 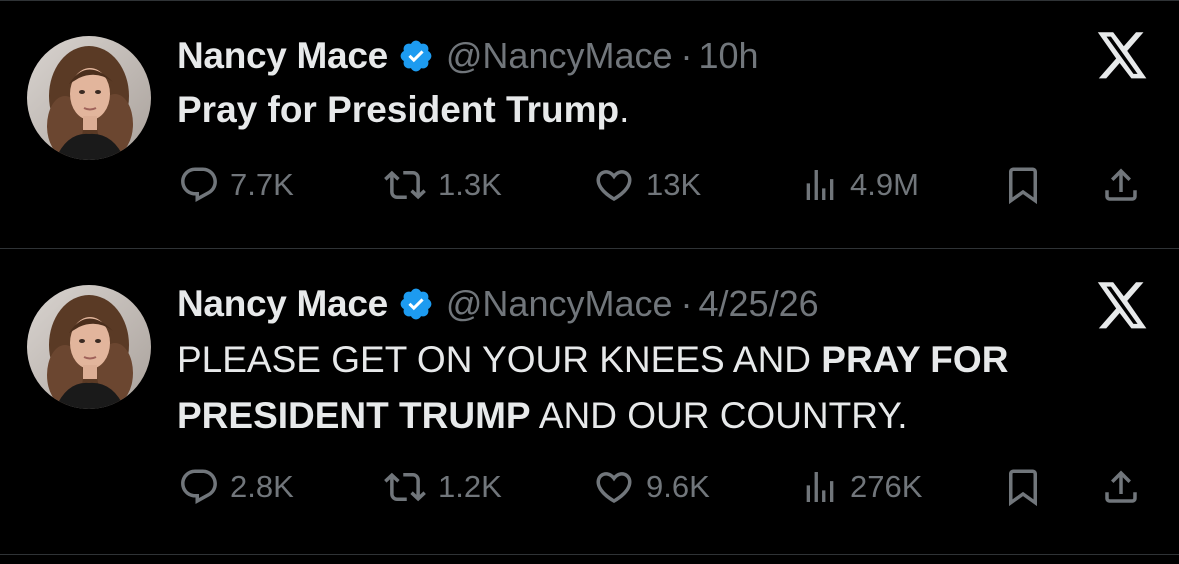 What do you see at coordinates (589, 487) in the screenshot?
I see `tweet-actions: 2.8K 1.2K 9.6K 276K` at bounding box center [589, 487].